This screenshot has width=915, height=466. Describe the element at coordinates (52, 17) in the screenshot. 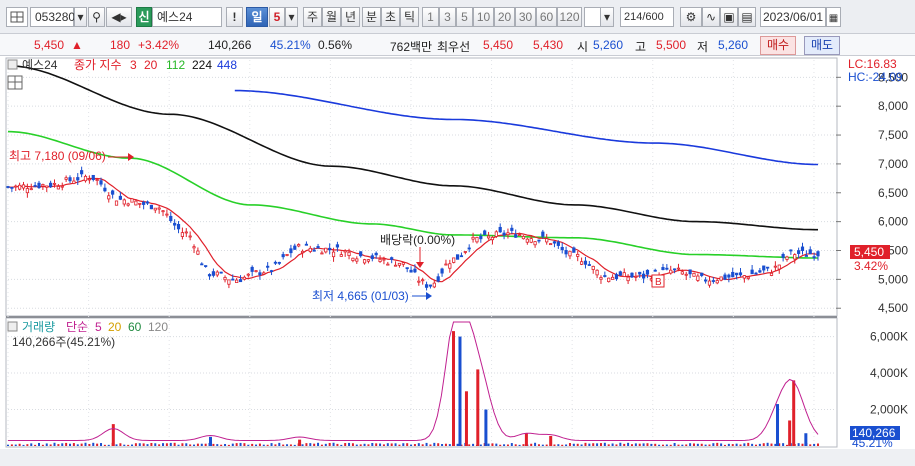

I see `stock-code-input: 053280` at that location.